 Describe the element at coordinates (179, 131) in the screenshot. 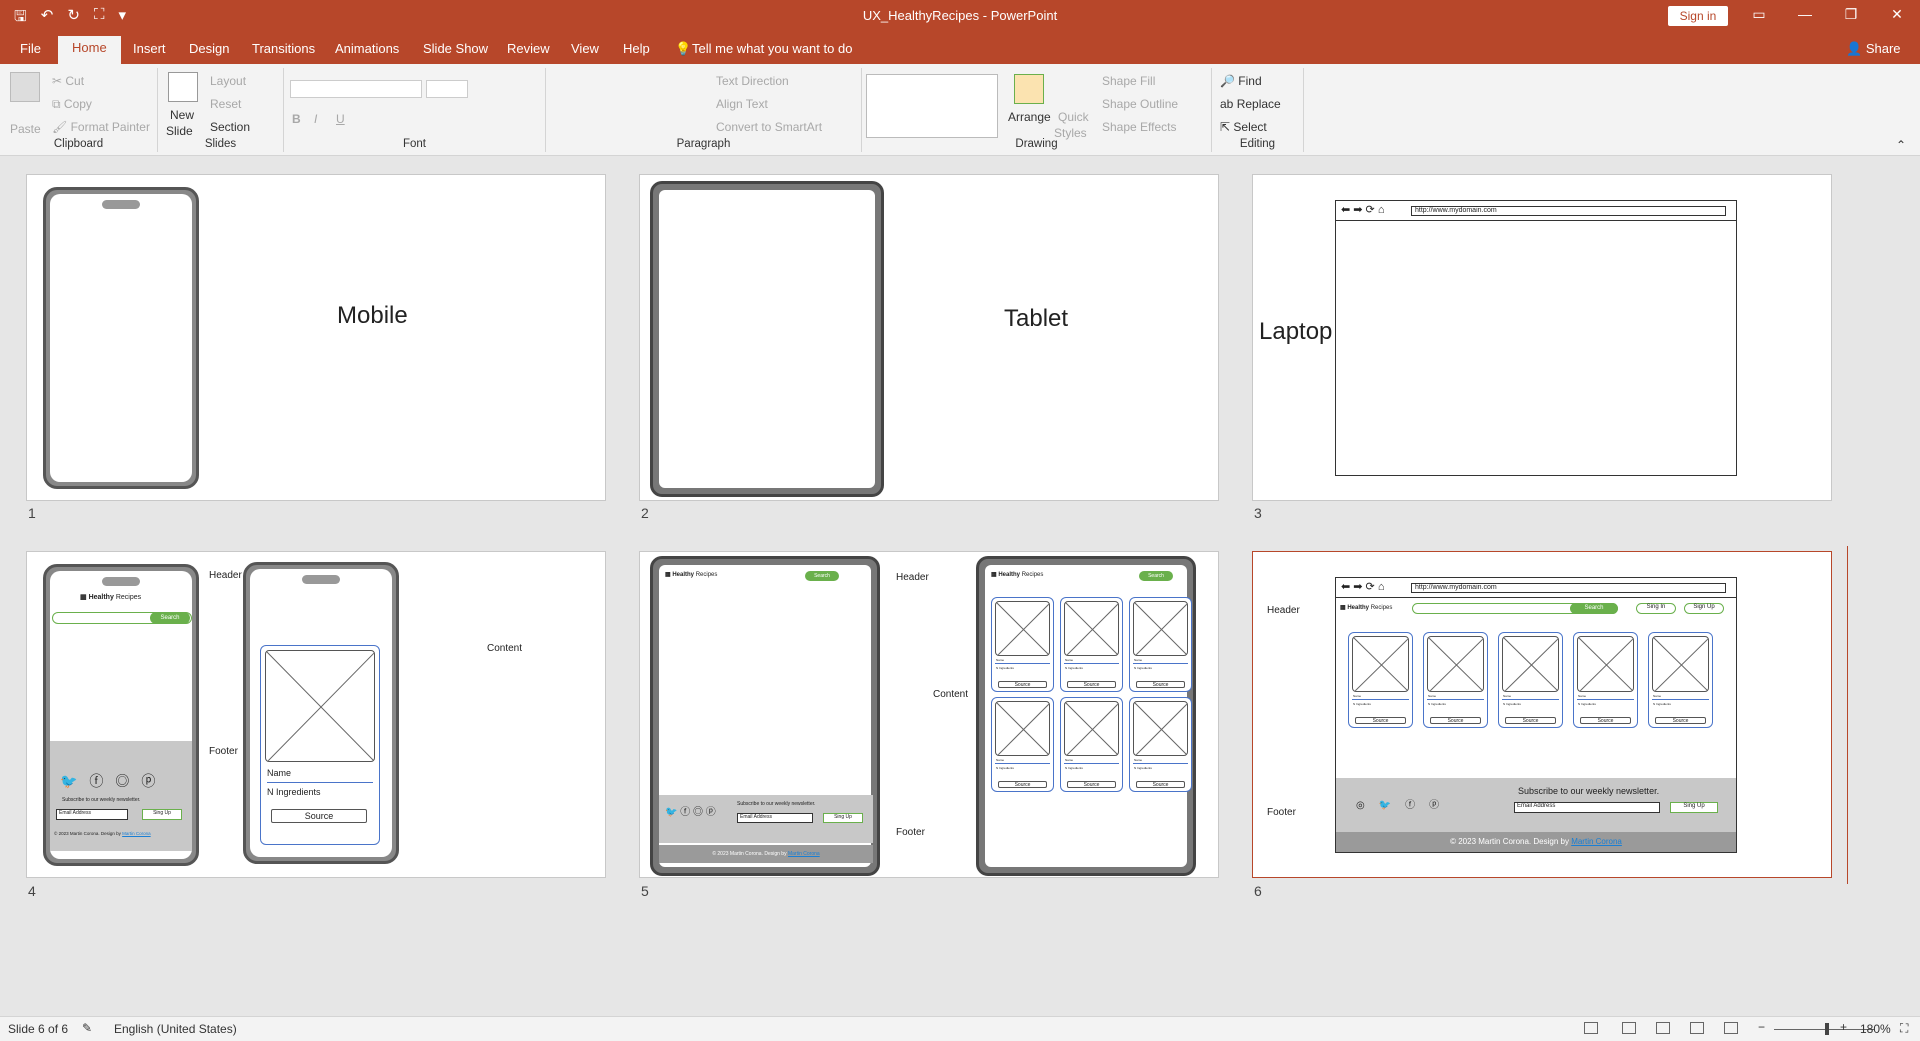

I see `new-slide-button-2: Slide` at that location.